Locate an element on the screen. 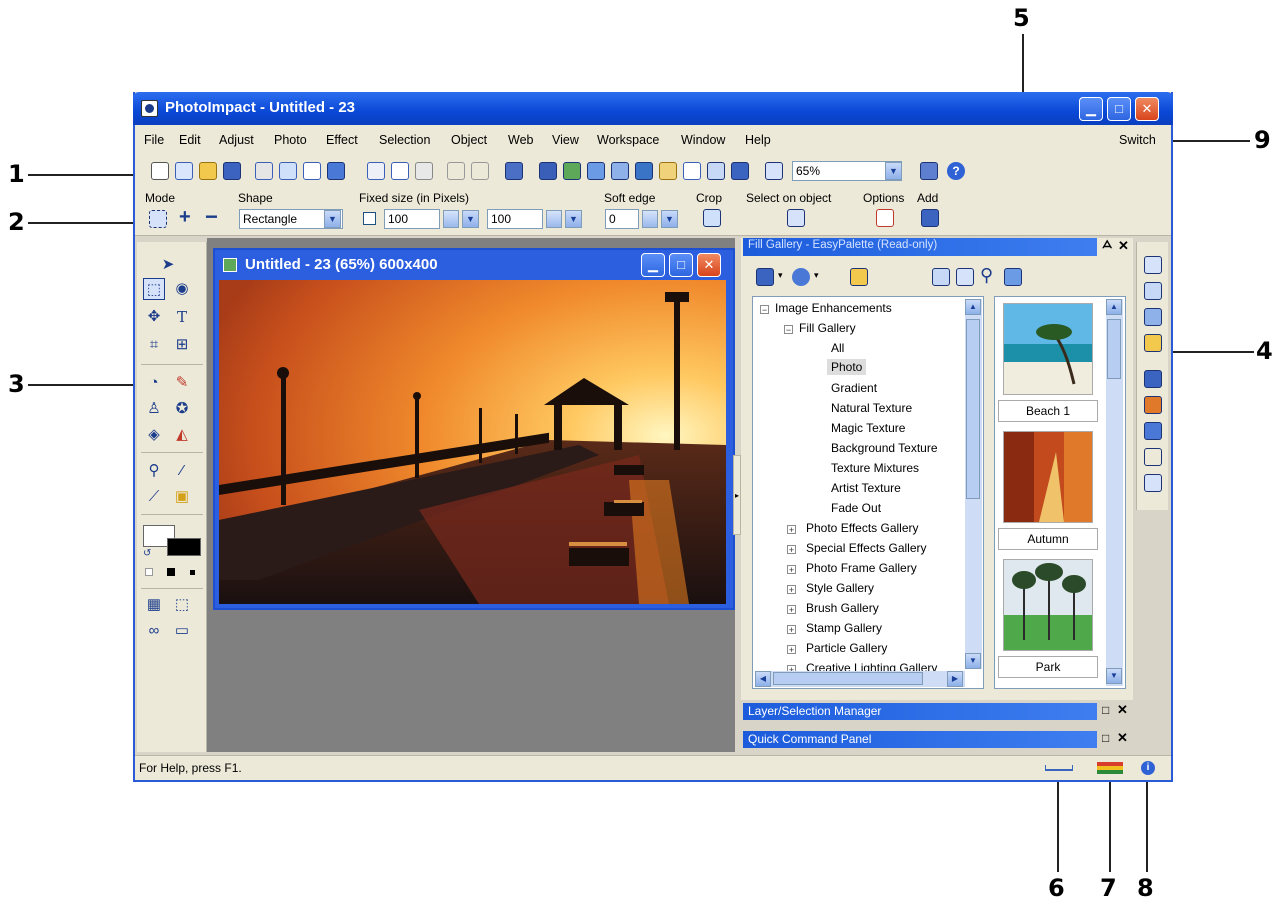  maximize-button: □ is located at coordinates (1119, 109).